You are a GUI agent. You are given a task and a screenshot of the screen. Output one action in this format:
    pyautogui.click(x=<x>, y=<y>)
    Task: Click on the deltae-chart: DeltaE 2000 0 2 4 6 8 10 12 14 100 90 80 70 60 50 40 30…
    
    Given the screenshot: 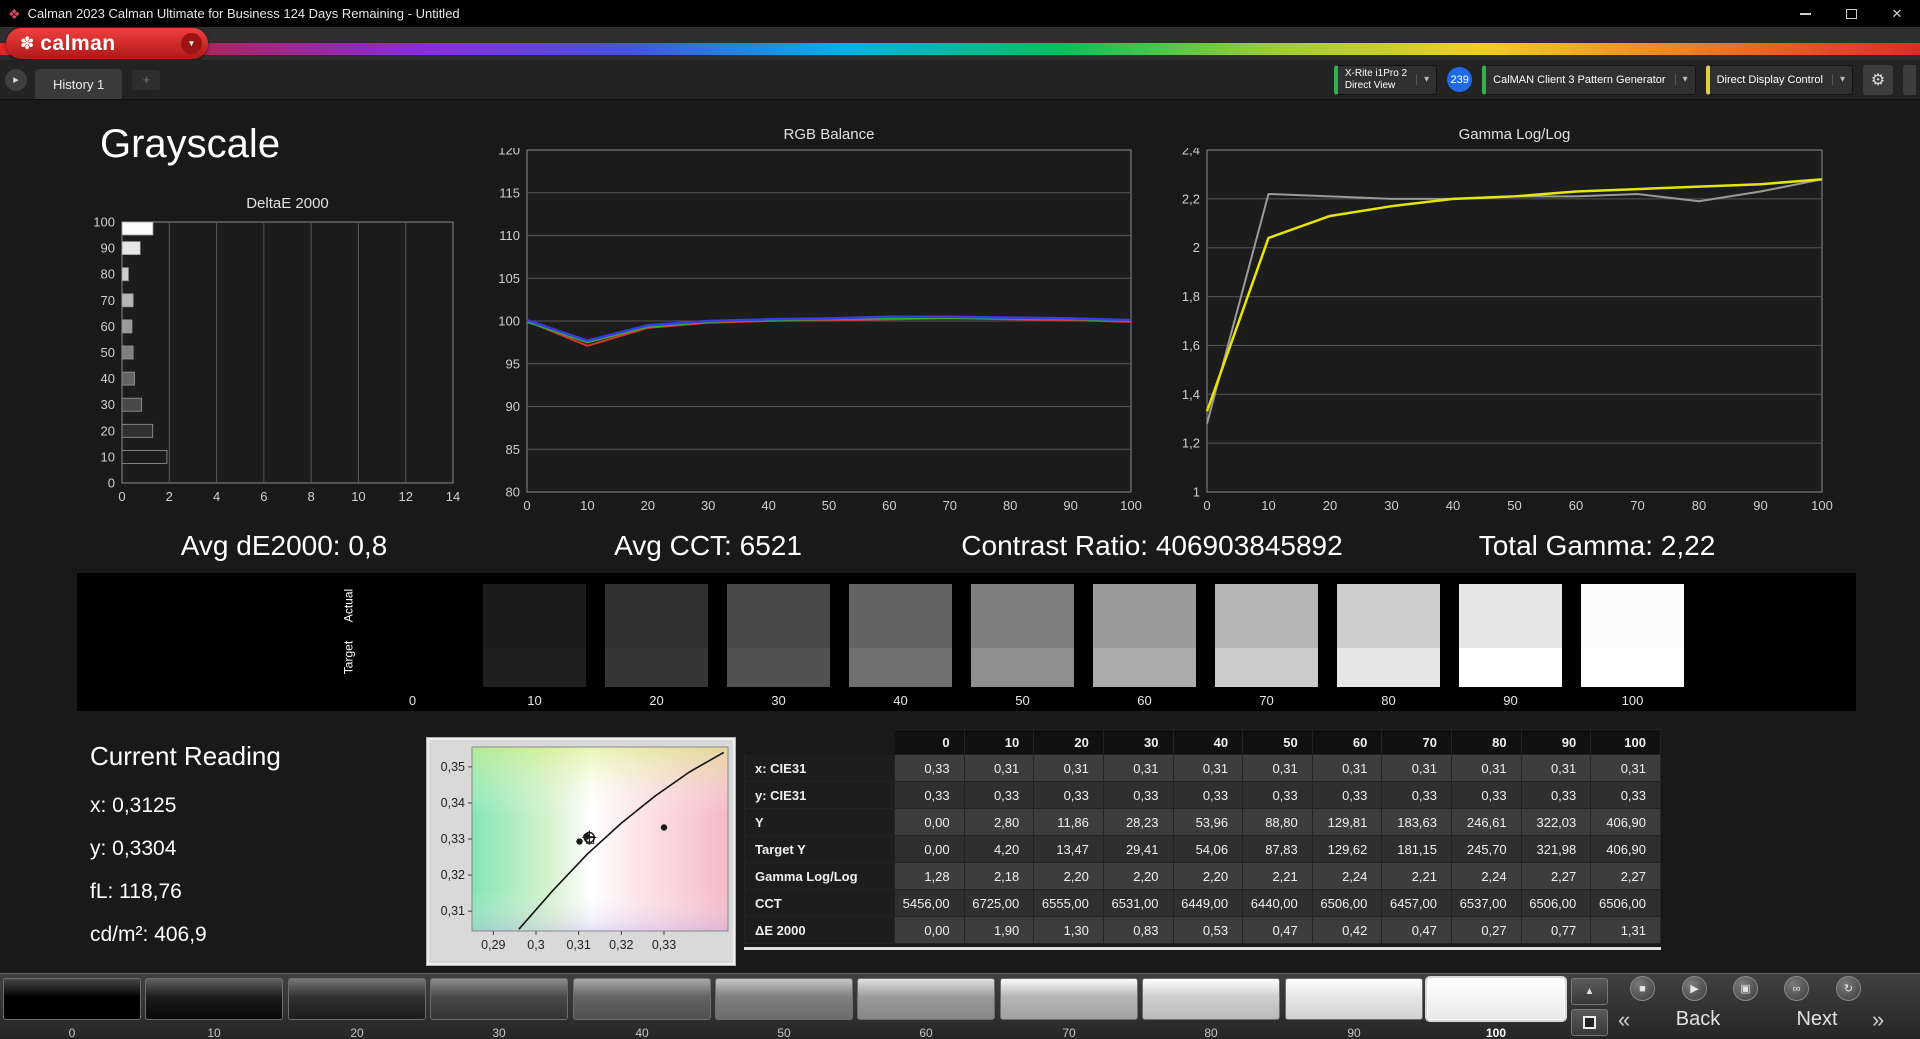 What is the action you would take?
    pyautogui.click(x=275, y=352)
    